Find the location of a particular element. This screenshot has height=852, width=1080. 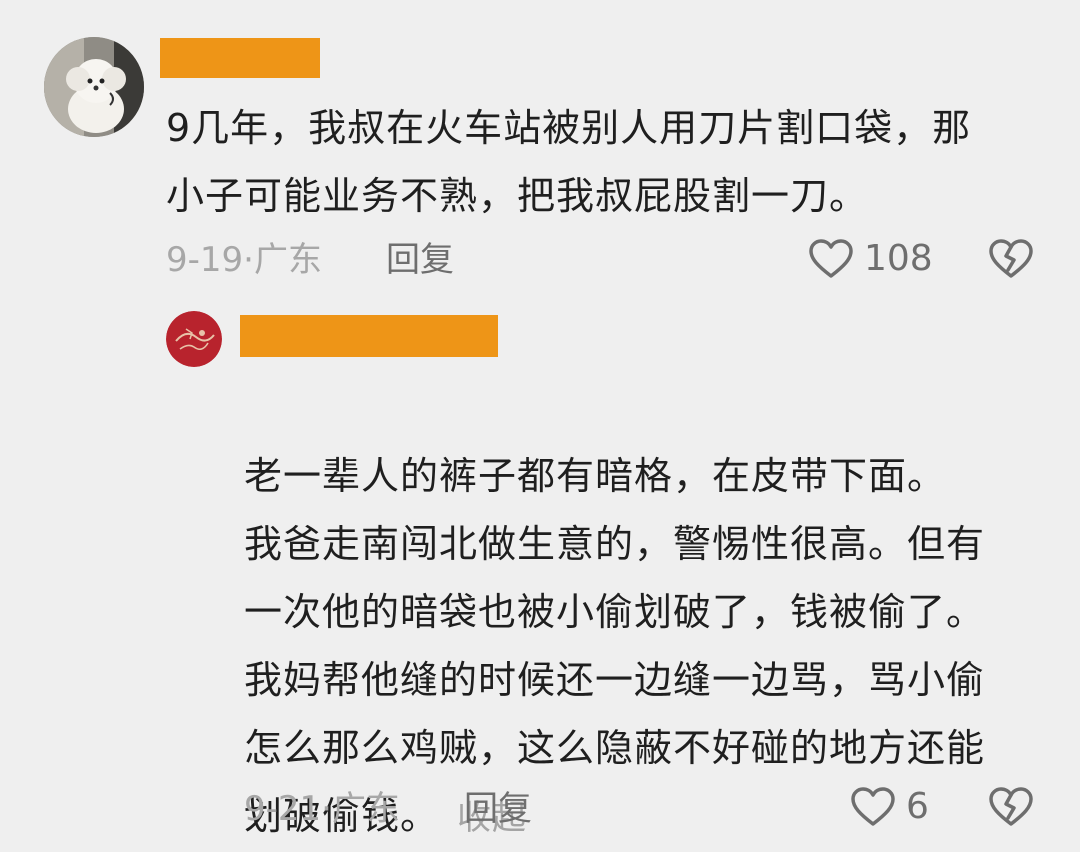

reply-like-count: 6 is located at coordinates (917, 806).